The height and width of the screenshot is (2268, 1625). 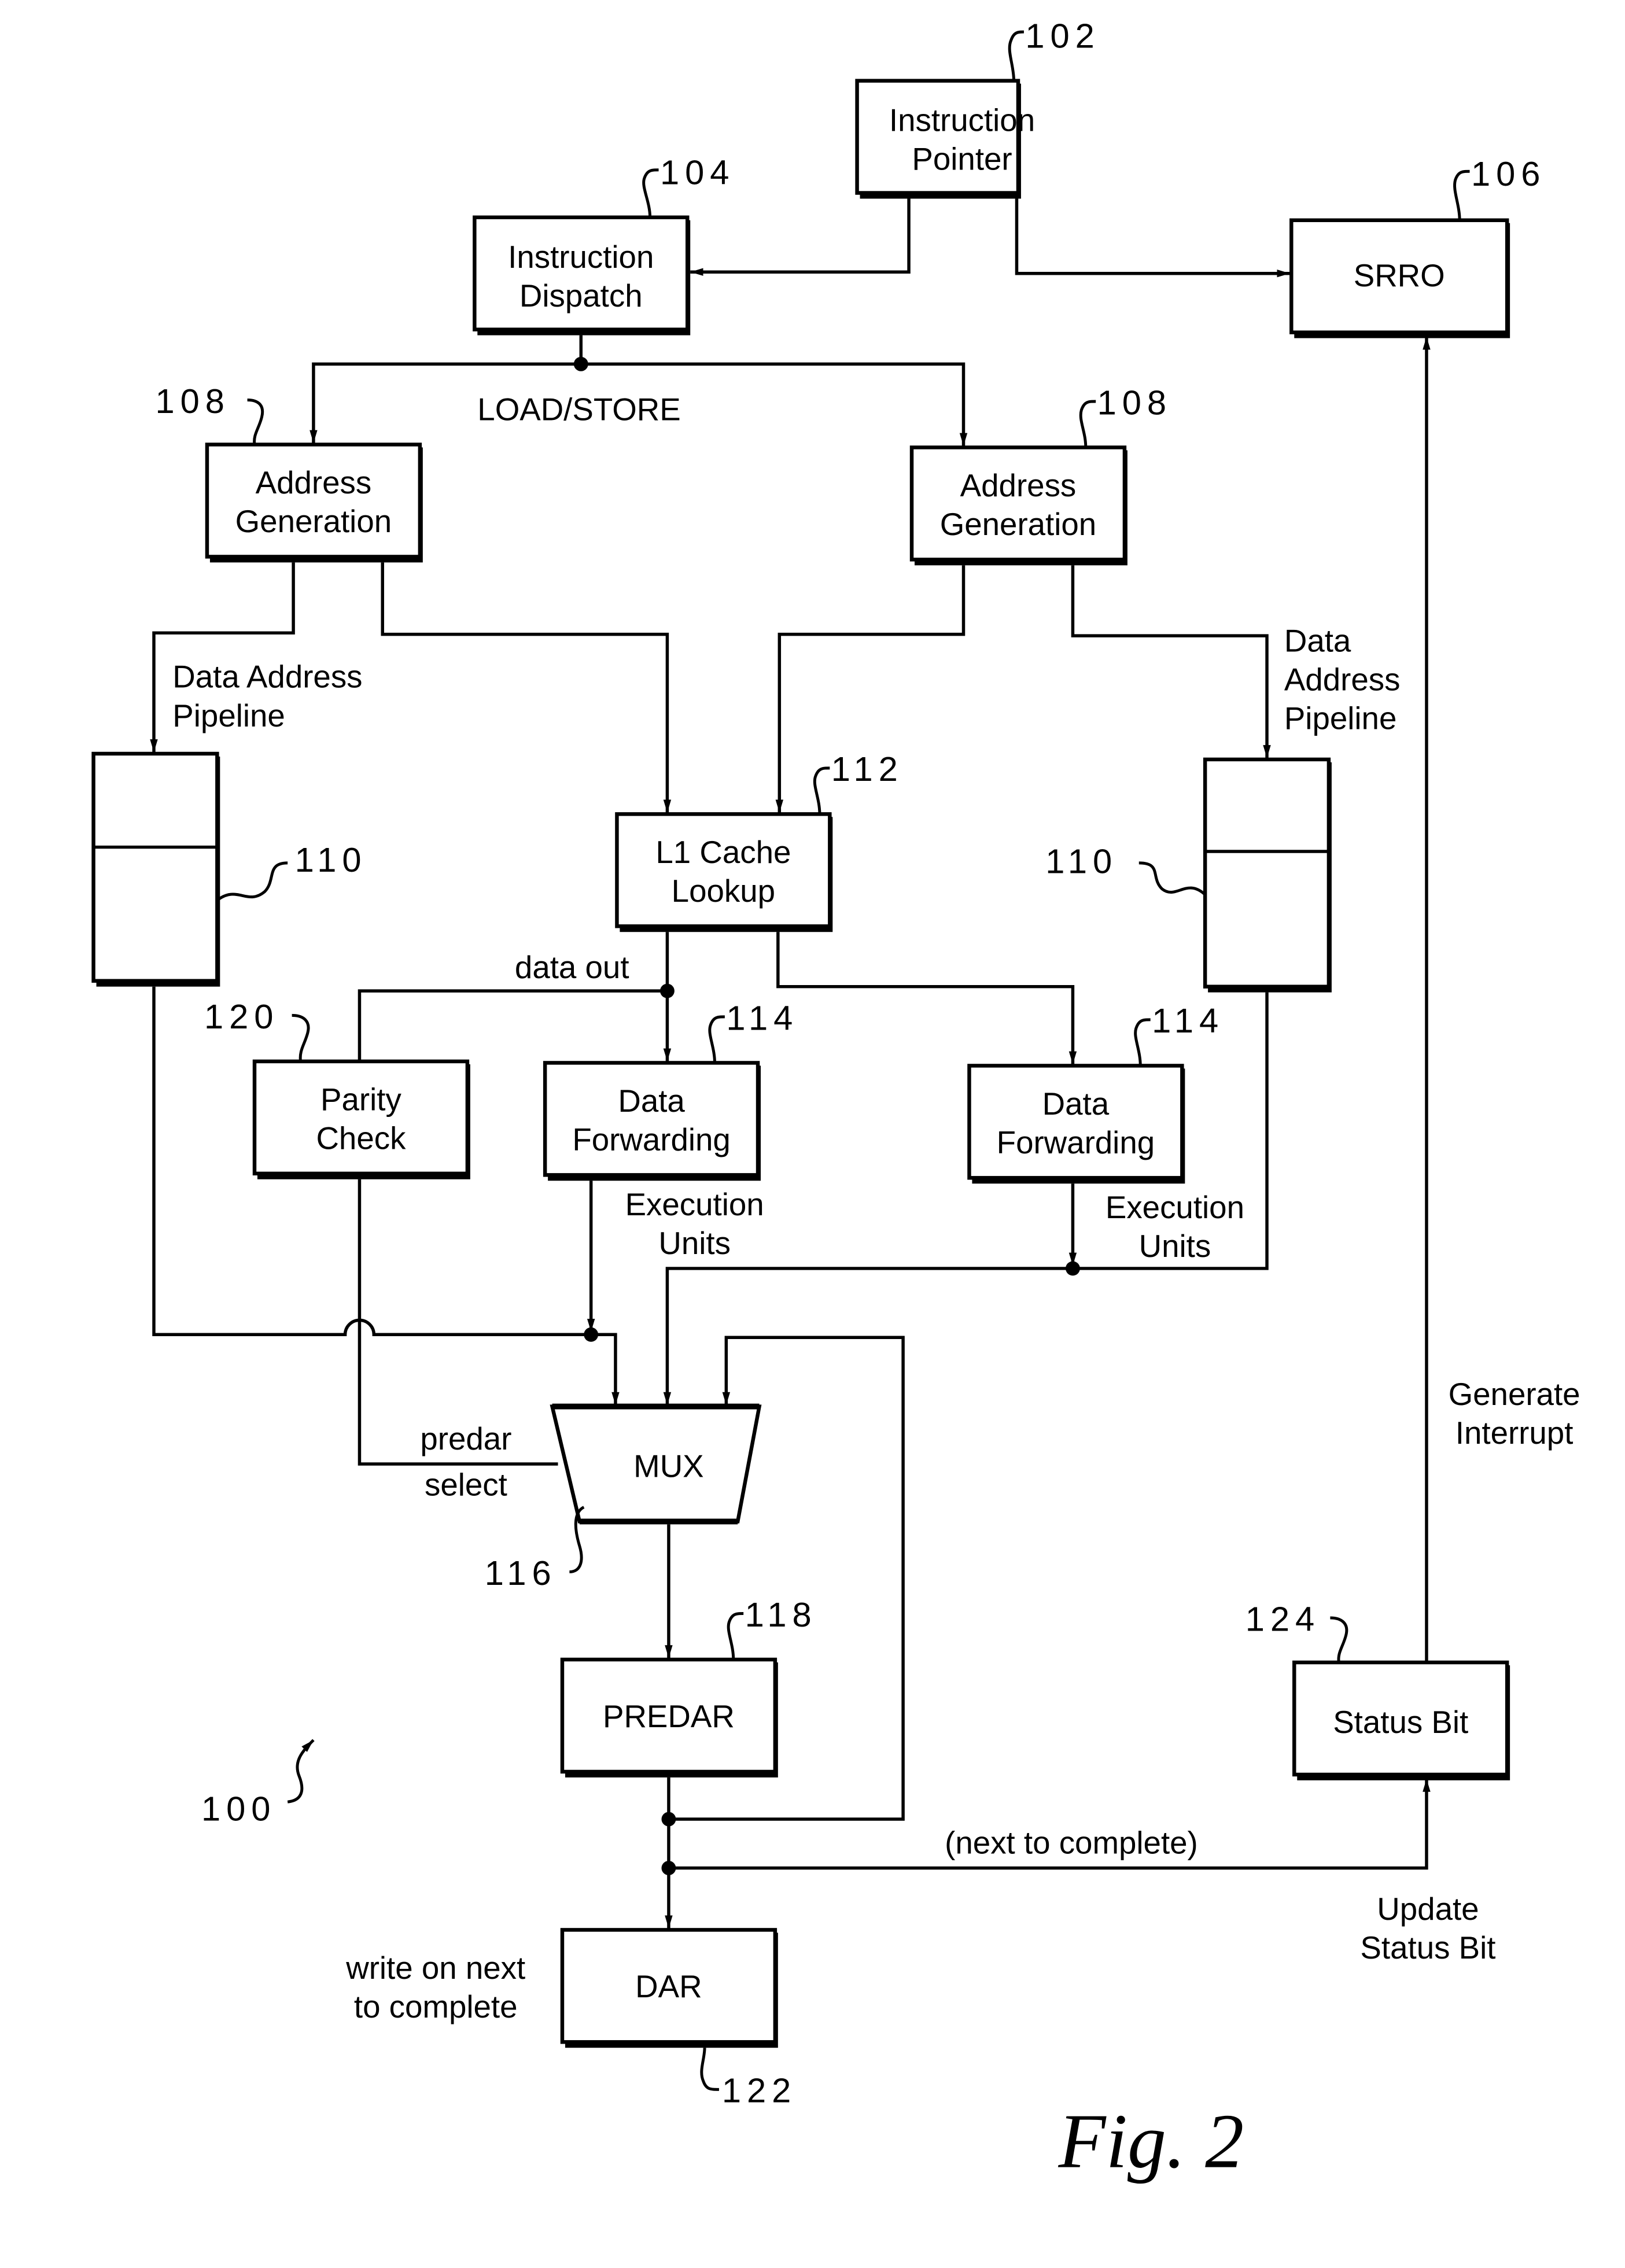 I want to click on data-address-pipeline-right-line2: Address, so click(x=1343, y=680).